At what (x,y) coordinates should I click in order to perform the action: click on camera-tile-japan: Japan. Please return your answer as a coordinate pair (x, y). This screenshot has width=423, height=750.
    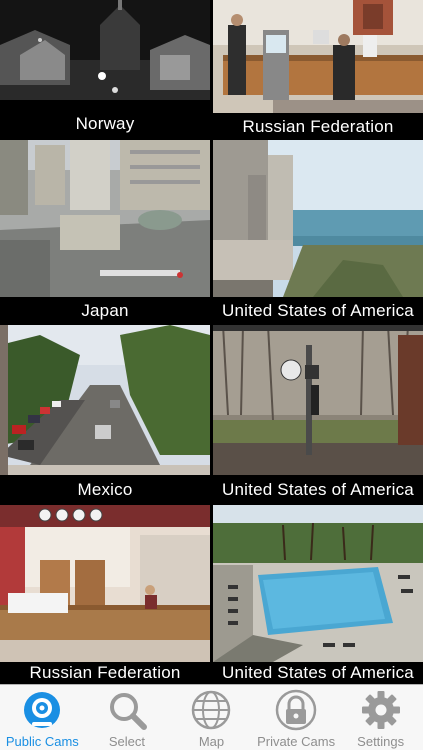
    Looking at the image, I should click on (105, 232).